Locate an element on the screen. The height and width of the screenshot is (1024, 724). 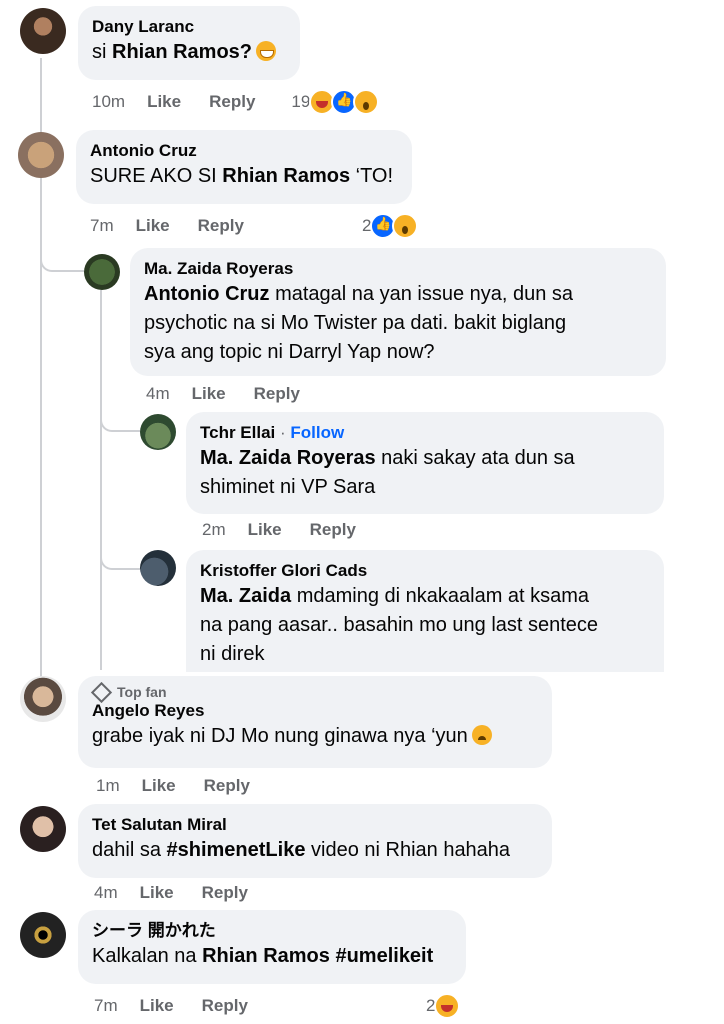
comment-author: Tet Salutan Miral is located at coordinates (315, 825).